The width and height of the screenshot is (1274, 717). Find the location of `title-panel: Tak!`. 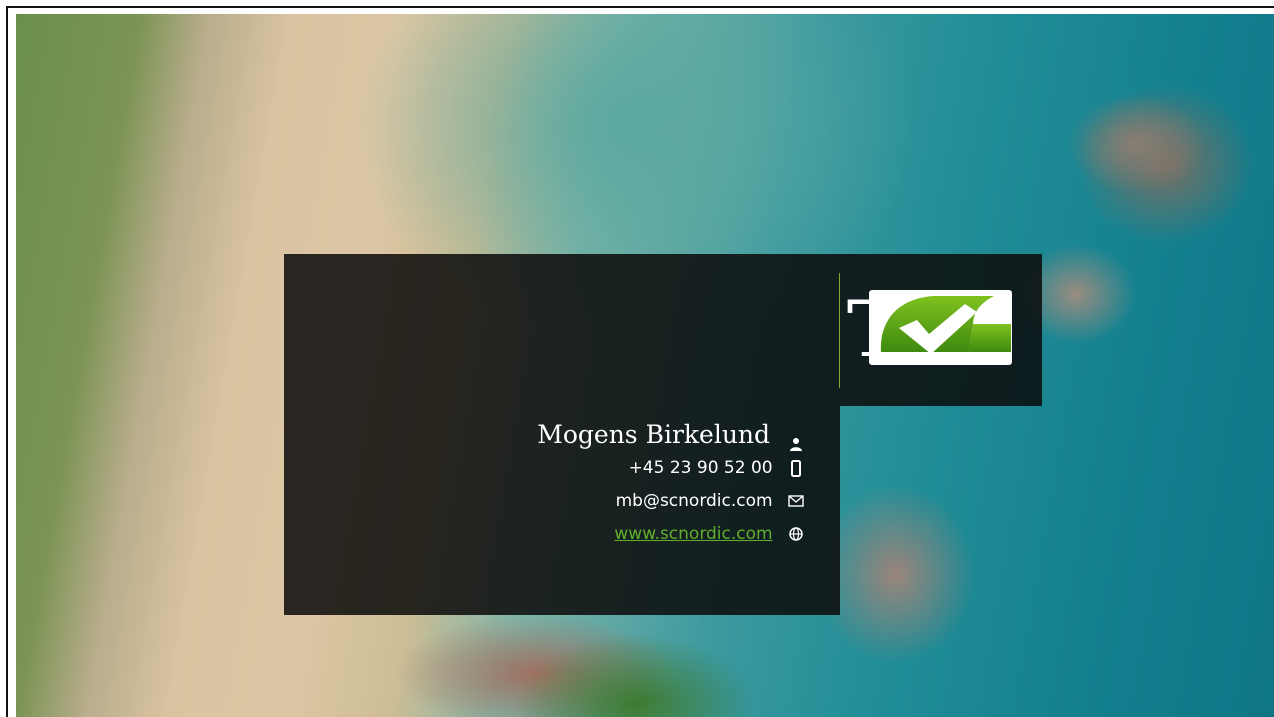

title-panel: Tak! is located at coordinates (663, 330).